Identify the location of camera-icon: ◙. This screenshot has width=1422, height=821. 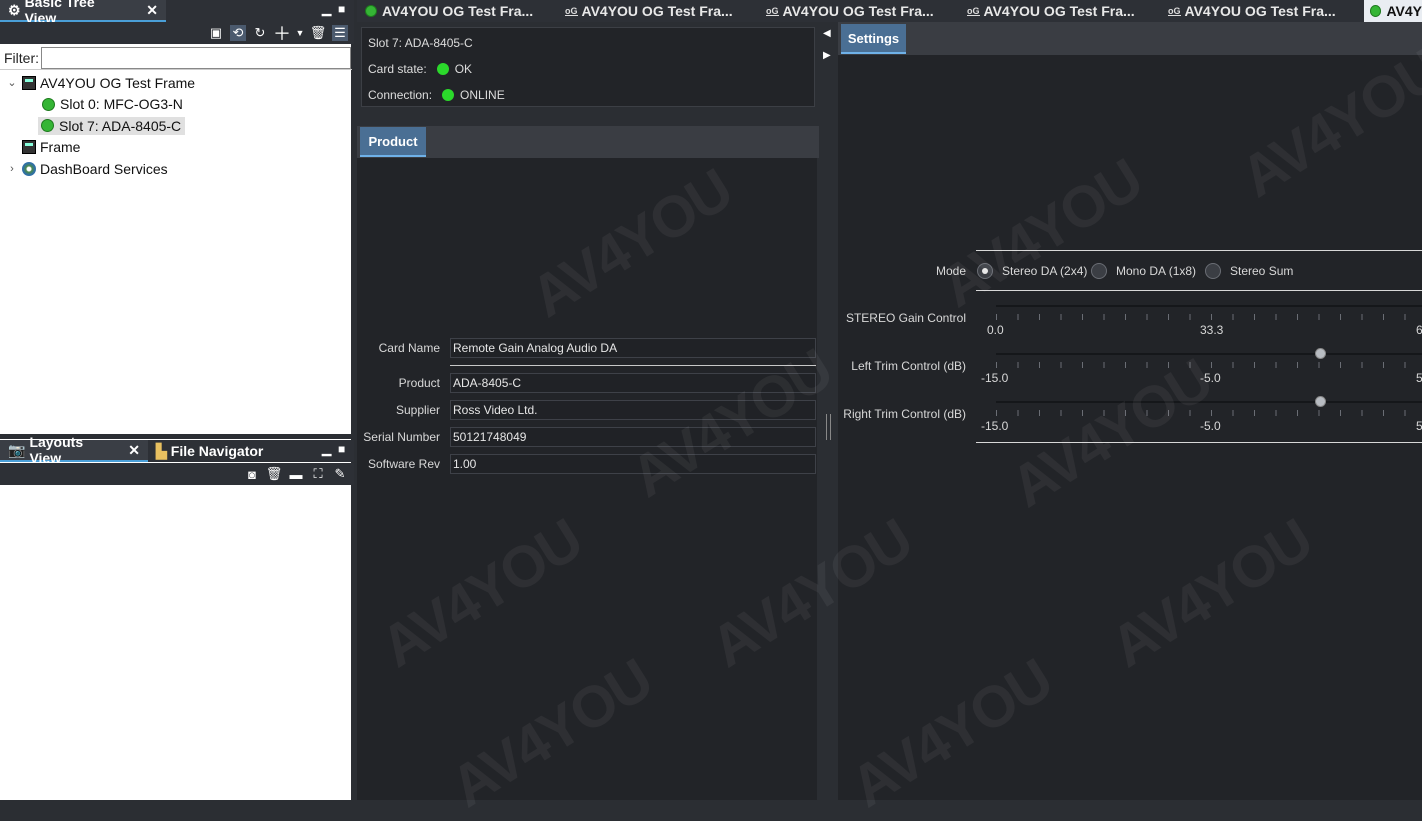
(252, 474).